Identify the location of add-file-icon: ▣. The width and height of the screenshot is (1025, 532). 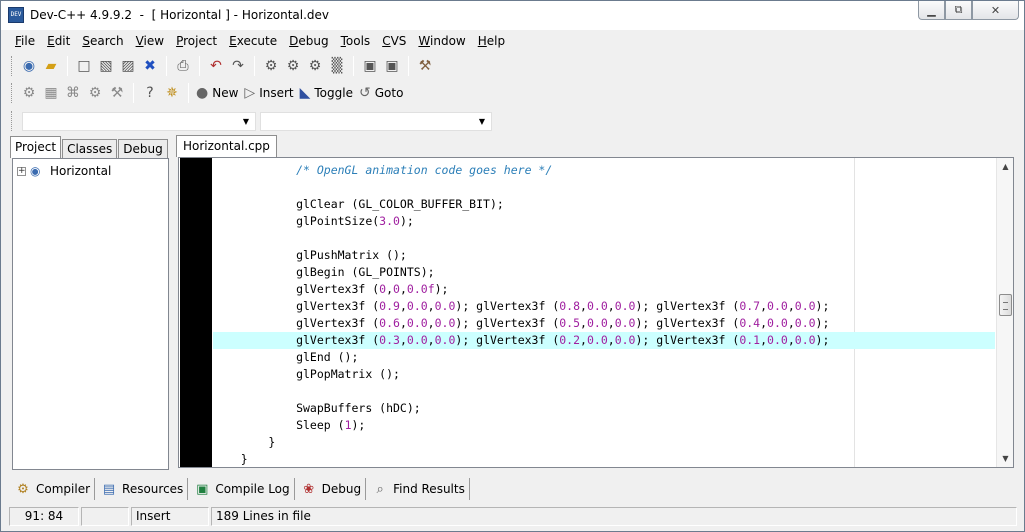
(392, 66).